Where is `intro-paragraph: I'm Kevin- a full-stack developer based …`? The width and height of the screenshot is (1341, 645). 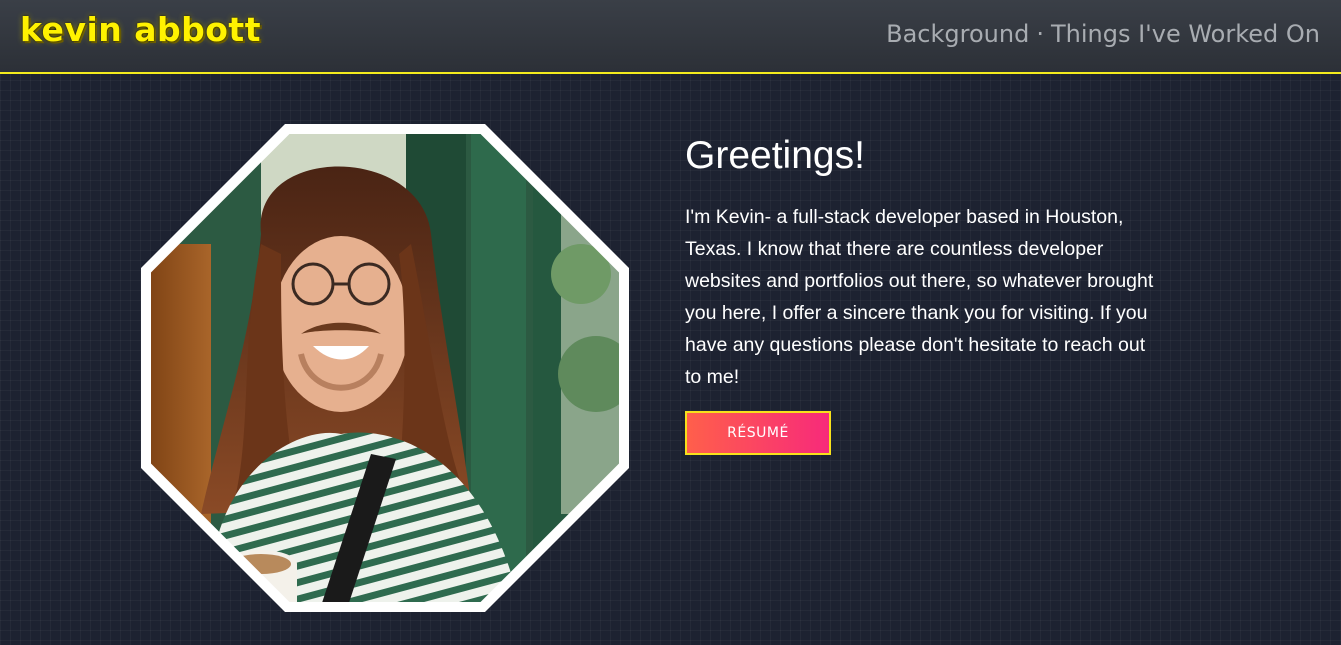 intro-paragraph: I'm Kevin- a full-stack developer based … is located at coordinates (919, 297).